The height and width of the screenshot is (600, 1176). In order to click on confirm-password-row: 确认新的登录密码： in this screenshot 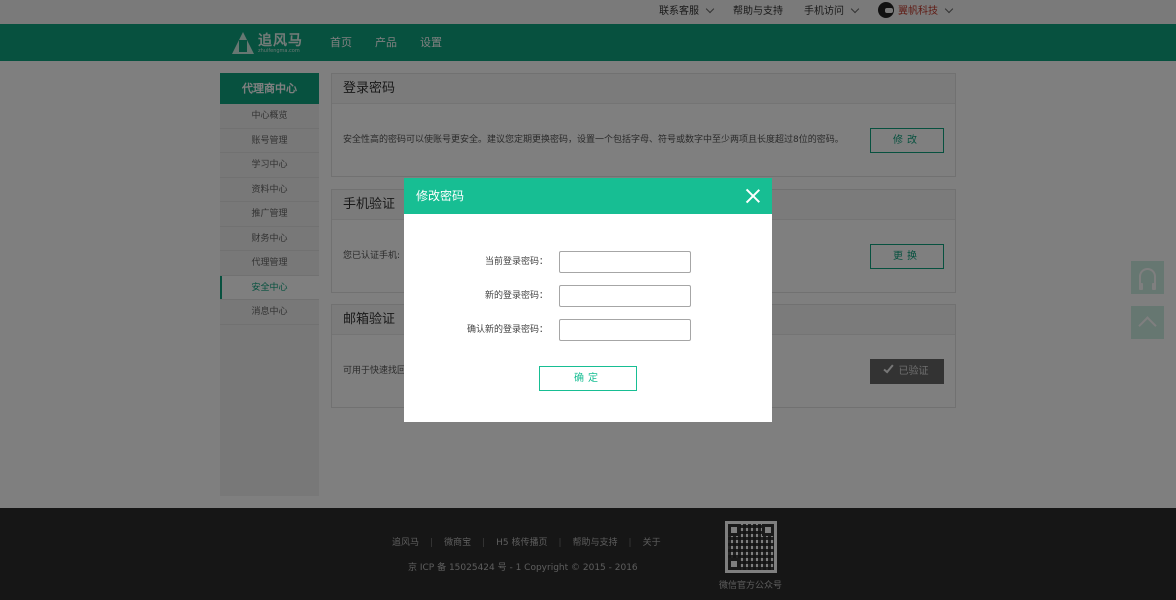, I will do `click(588, 330)`.